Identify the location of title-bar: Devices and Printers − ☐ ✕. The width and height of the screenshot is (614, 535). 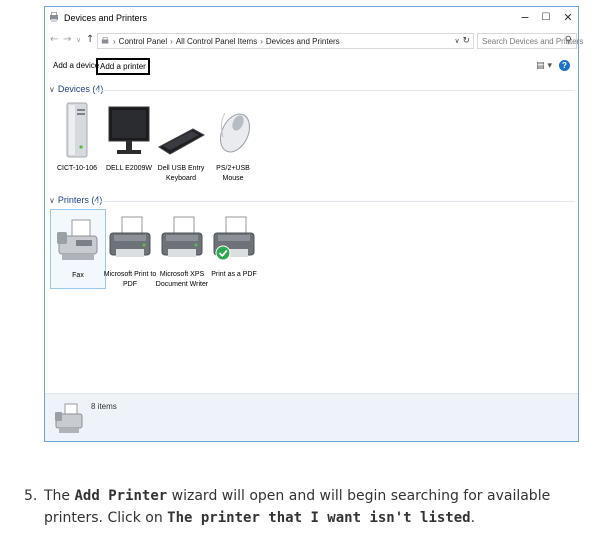
(311, 18).